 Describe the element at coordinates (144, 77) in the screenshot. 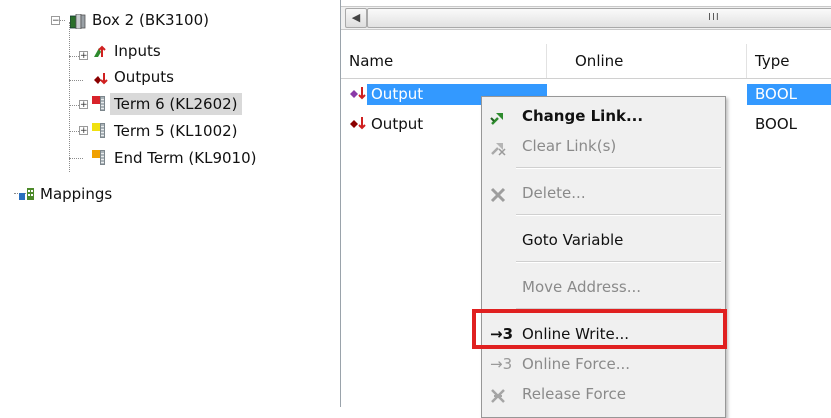

I see `tree-item-label: Outputs` at that location.